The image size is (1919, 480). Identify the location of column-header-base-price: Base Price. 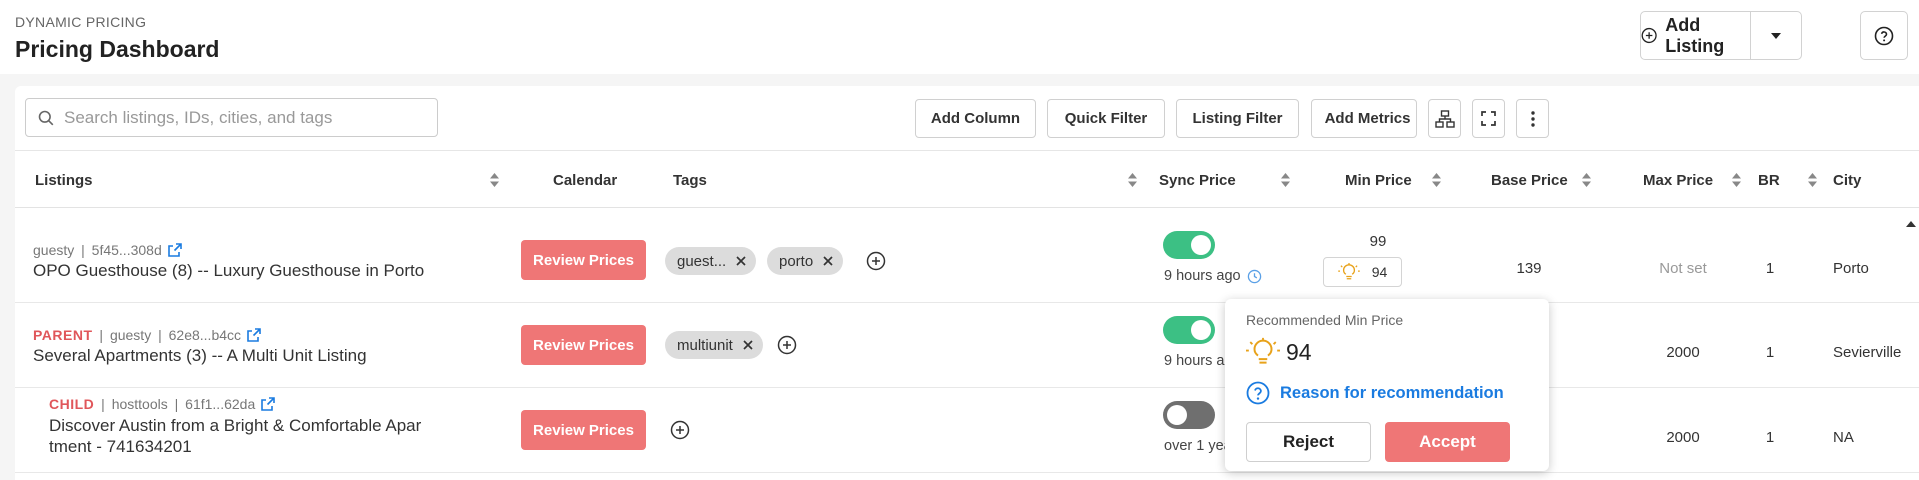
(1529, 180).